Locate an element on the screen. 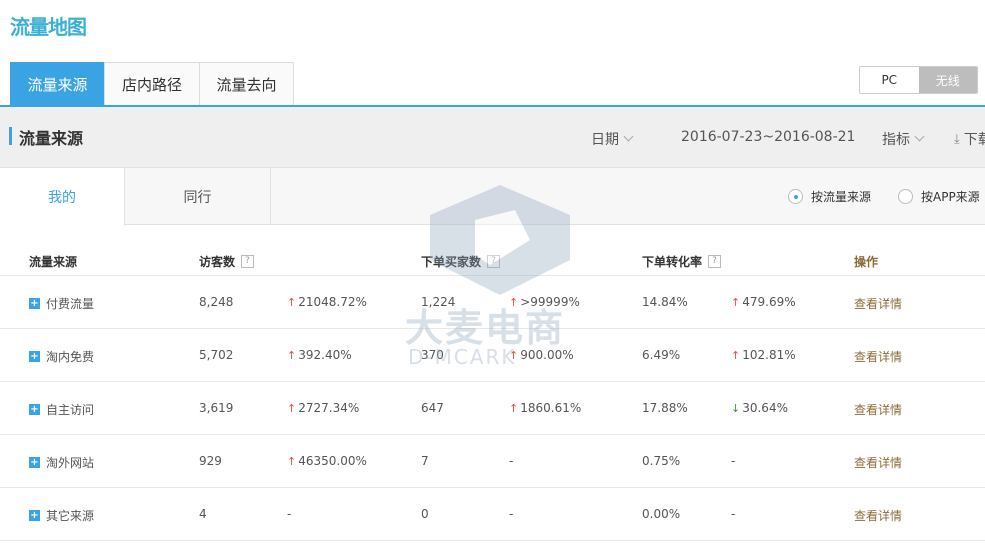 The width and height of the screenshot is (985, 546). visitors-change-cell: - is located at coordinates (289, 514).